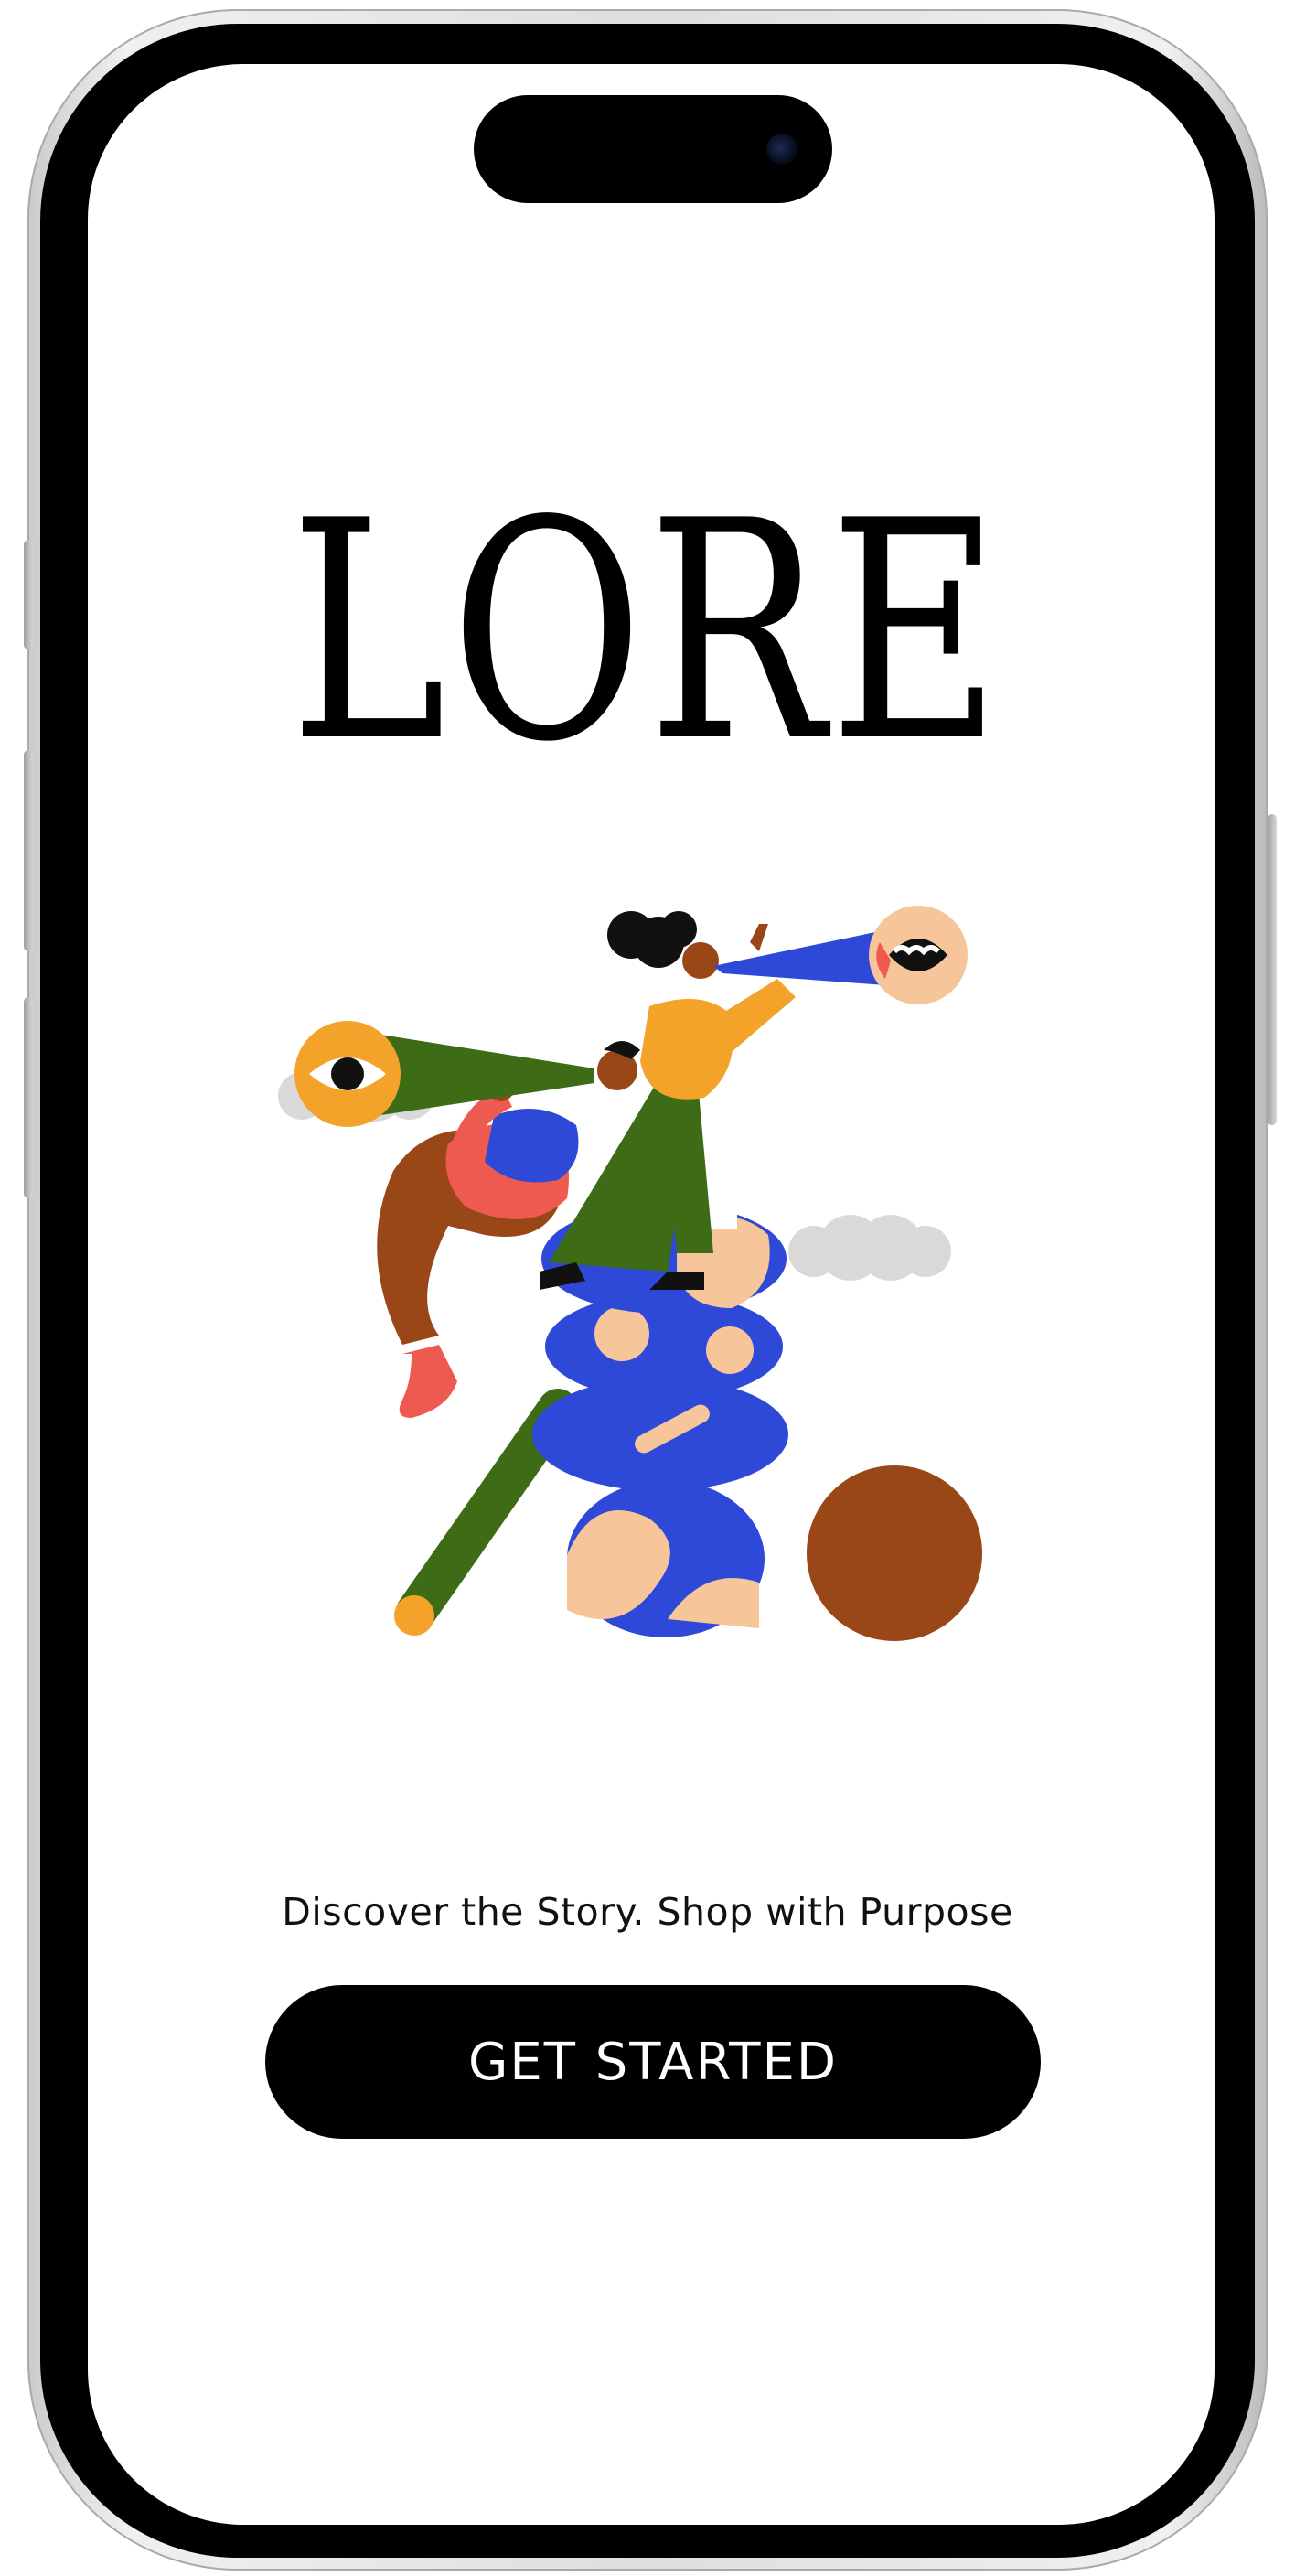 Image resolution: width=1295 pixels, height=2576 pixels. What do you see at coordinates (869, 1248) in the screenshot?
I see `cloud-right` at bounding box center [869, 1248].